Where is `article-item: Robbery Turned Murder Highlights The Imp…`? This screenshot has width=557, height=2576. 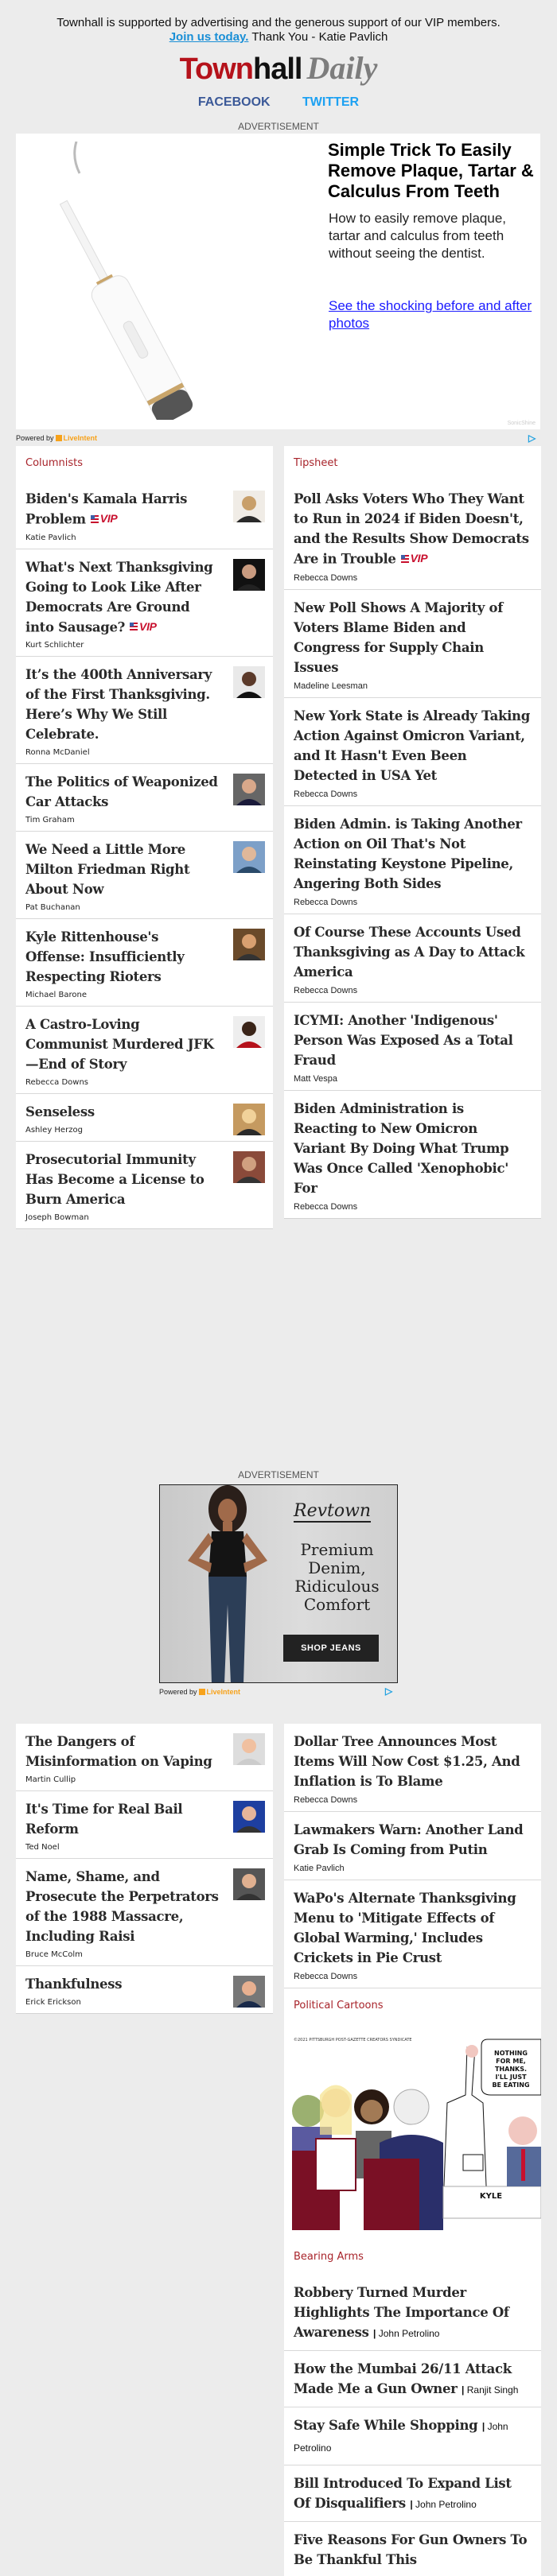
article-item: Robbery Turned Murder Highlights The Imp… is located at coordinates (412, 2313).